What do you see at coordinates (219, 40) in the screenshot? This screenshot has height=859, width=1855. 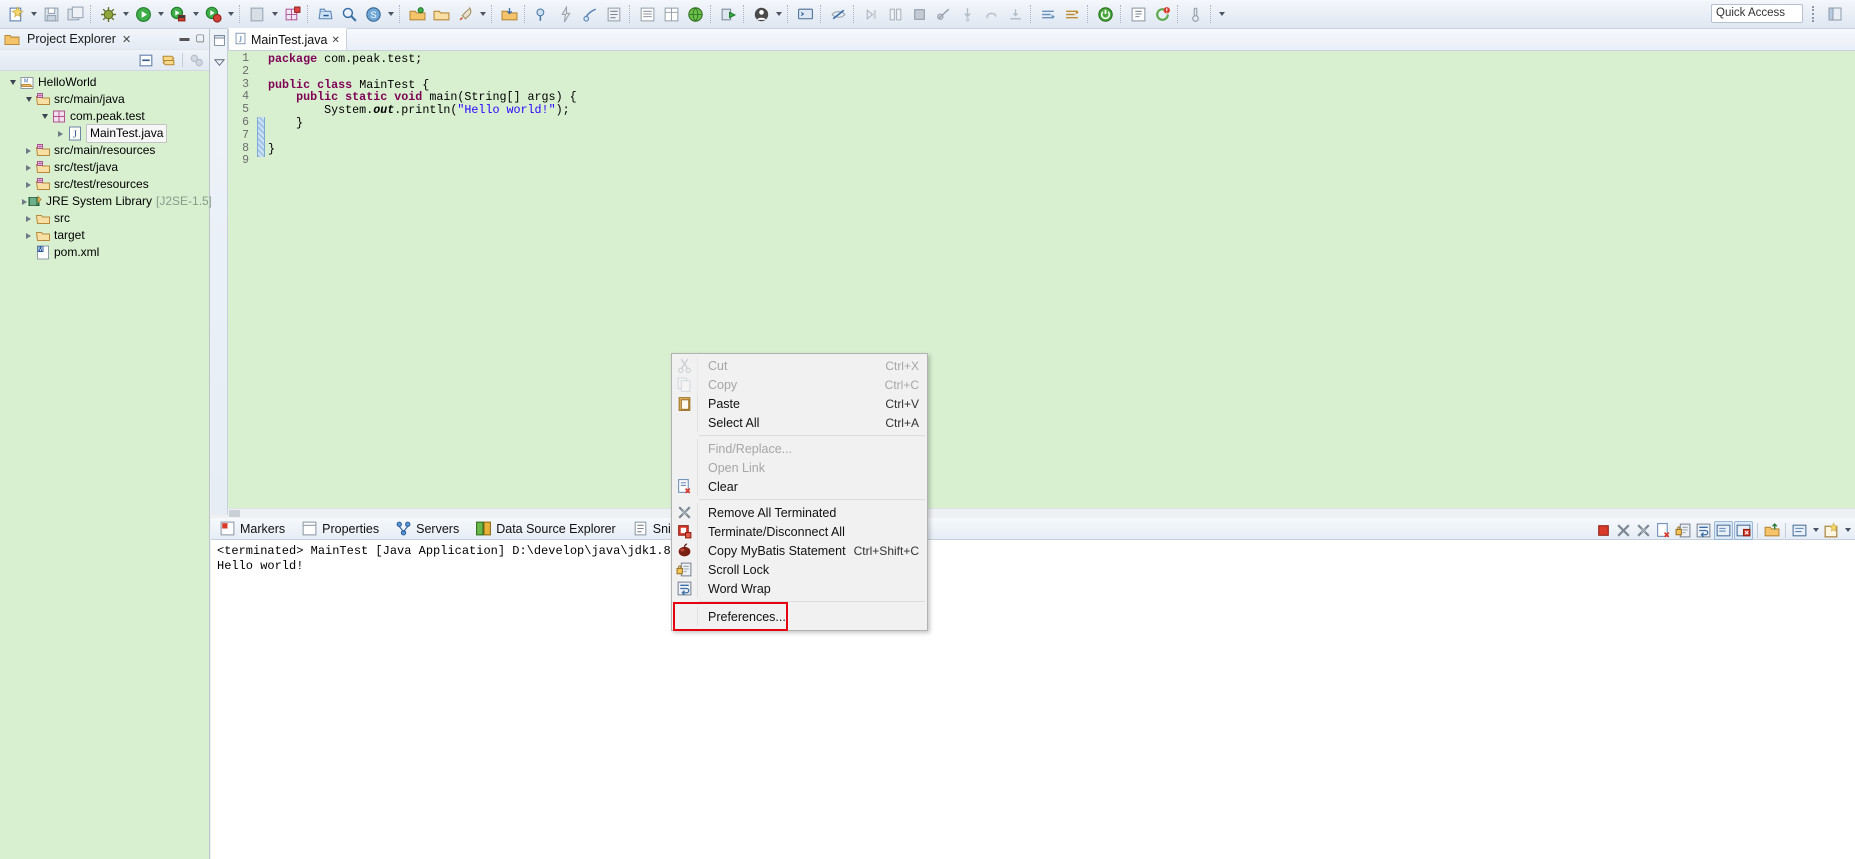 I see `restore-editor-icon` at bounding box center [219, 40].